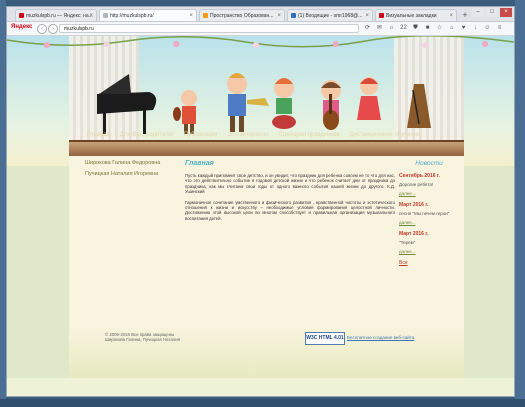  Describe the element at coordinates (262, 403) in the screenshot. I see `desktop-bottom-edge` at that location.